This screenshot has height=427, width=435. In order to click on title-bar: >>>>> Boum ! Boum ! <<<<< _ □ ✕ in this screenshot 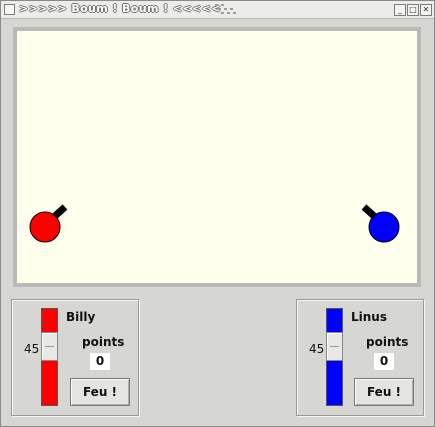, I will do `click(217, 10)`.